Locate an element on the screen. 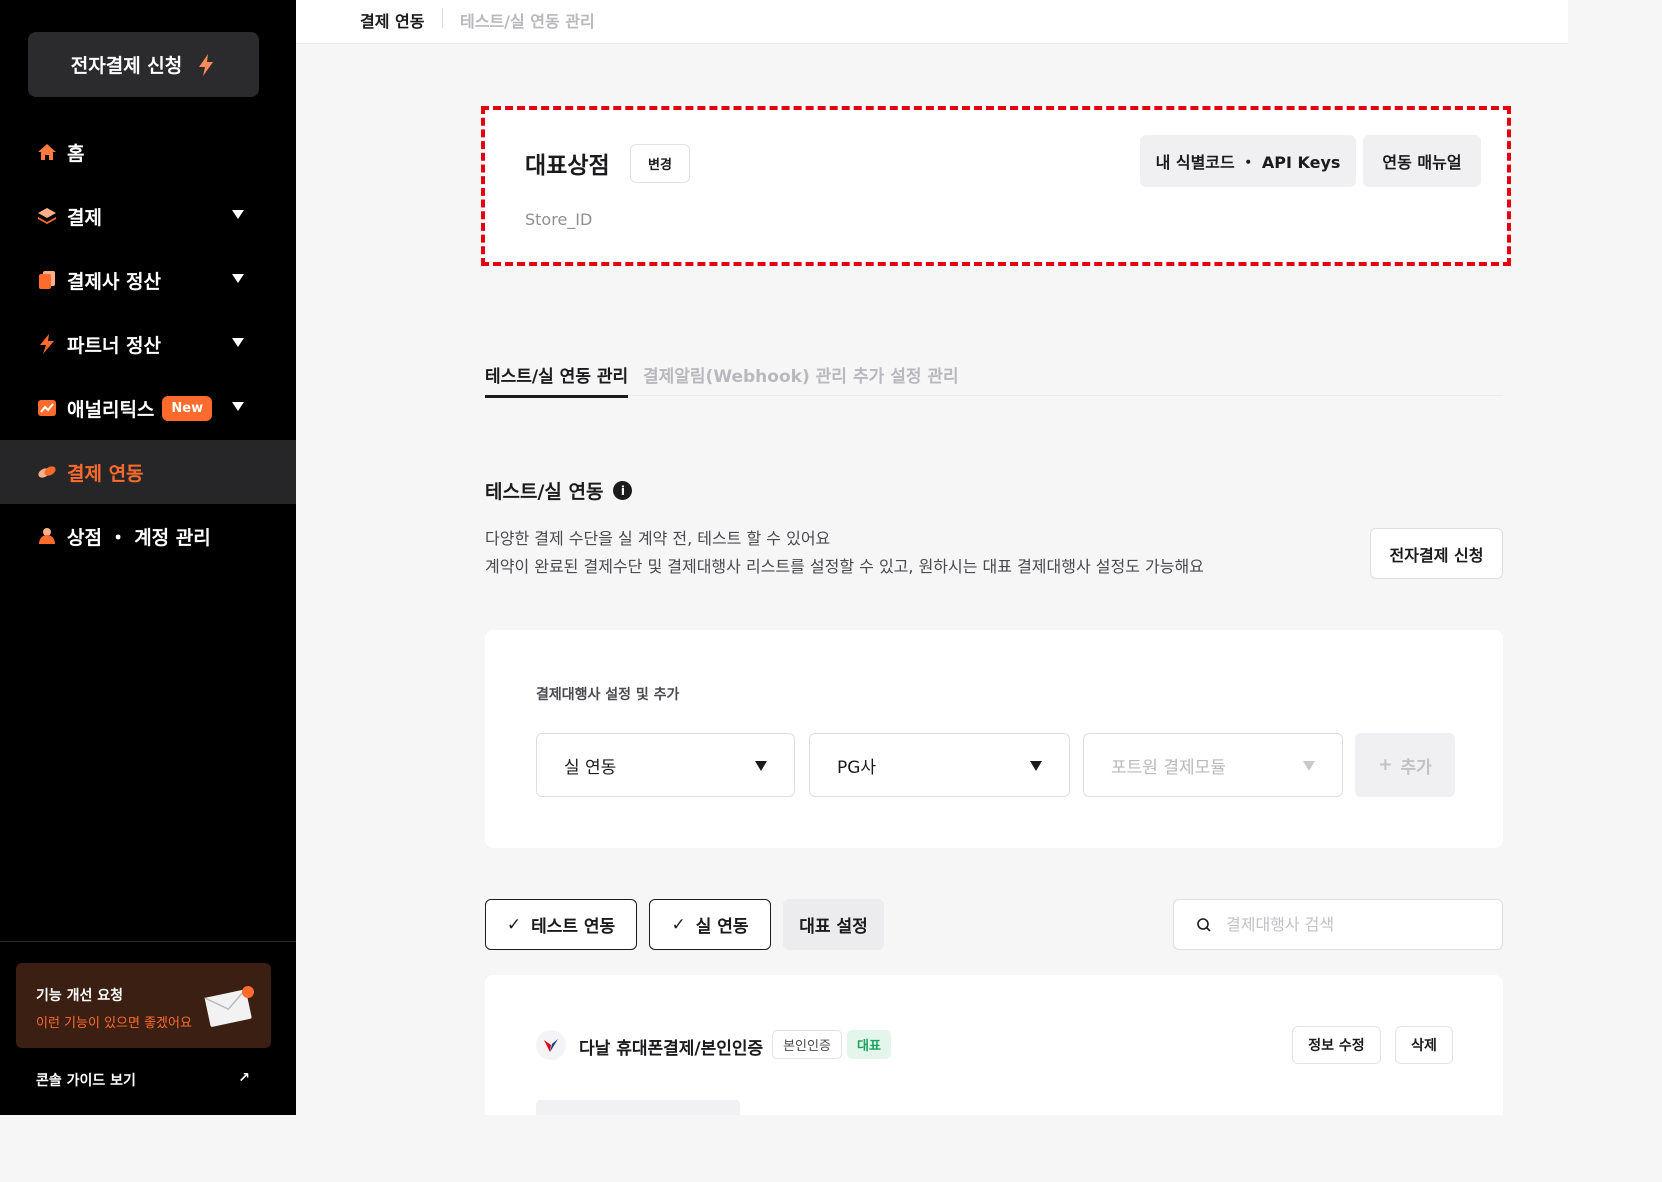  placeholder-block is located at coordinates (638, 1107).